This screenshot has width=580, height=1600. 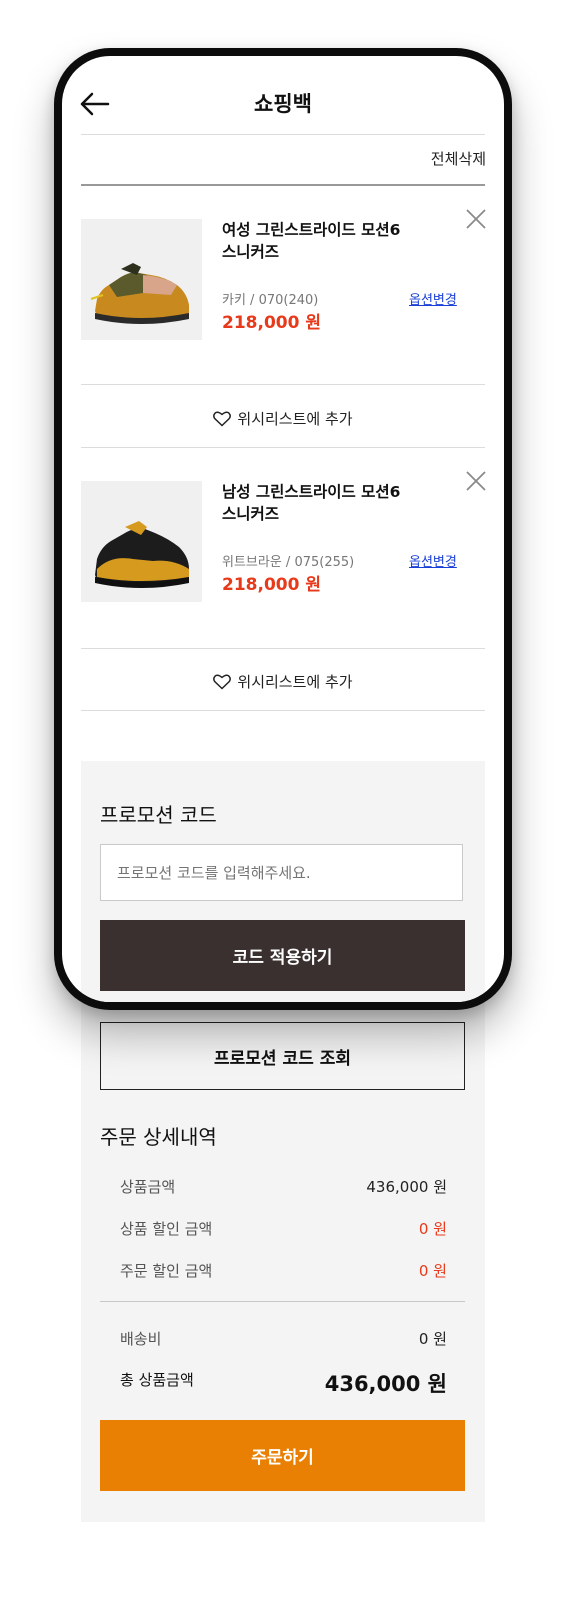 I want to click on remove-item-1-button, so click(x=476, y=219).